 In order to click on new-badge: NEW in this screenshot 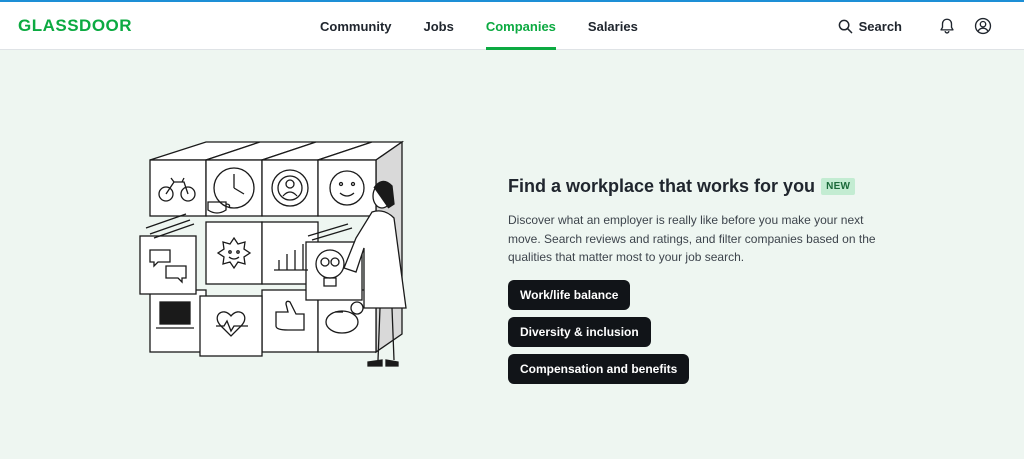, I will do `click(838, 186)`.